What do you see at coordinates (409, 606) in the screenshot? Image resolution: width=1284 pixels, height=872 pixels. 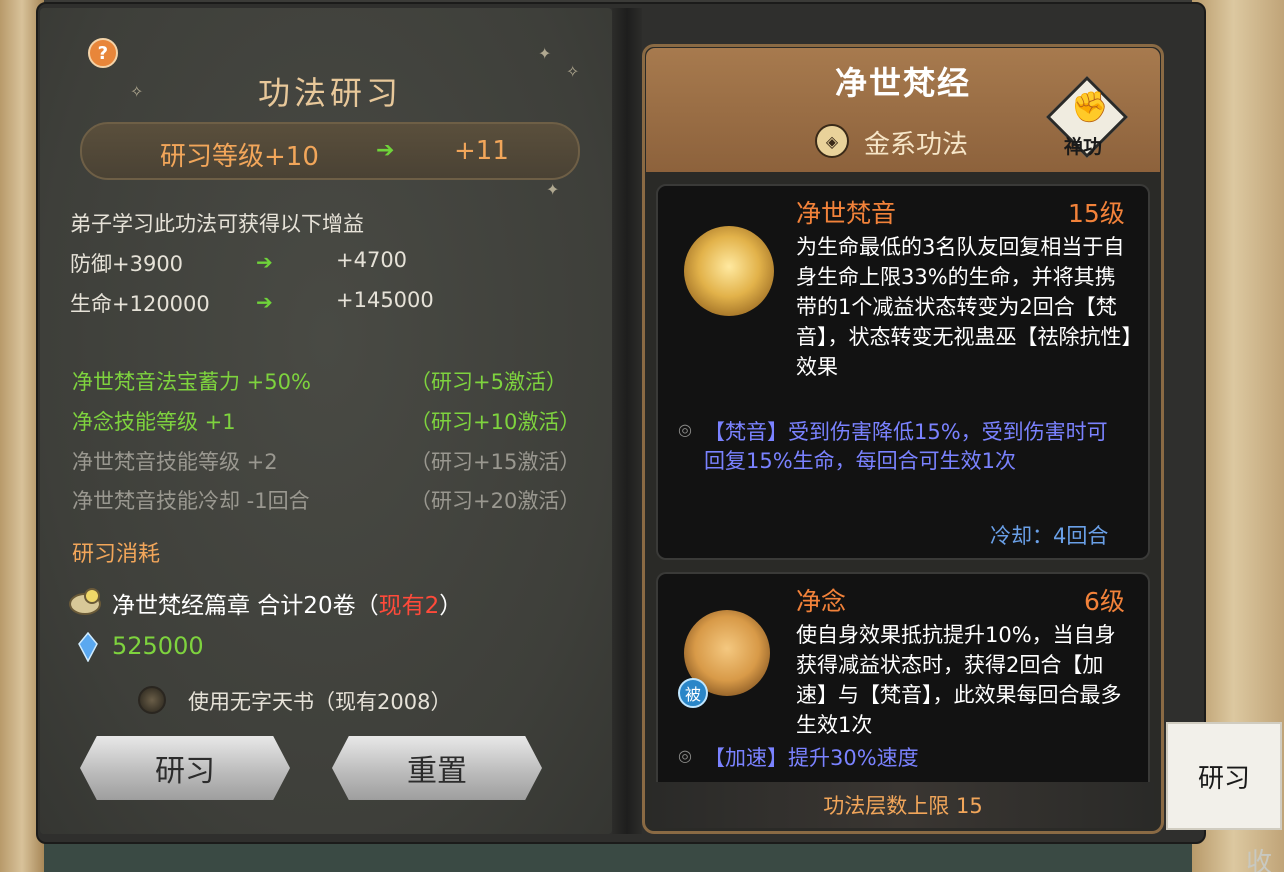 I see `cost-book-owned: 现有2` at bounding box center [409, 606].